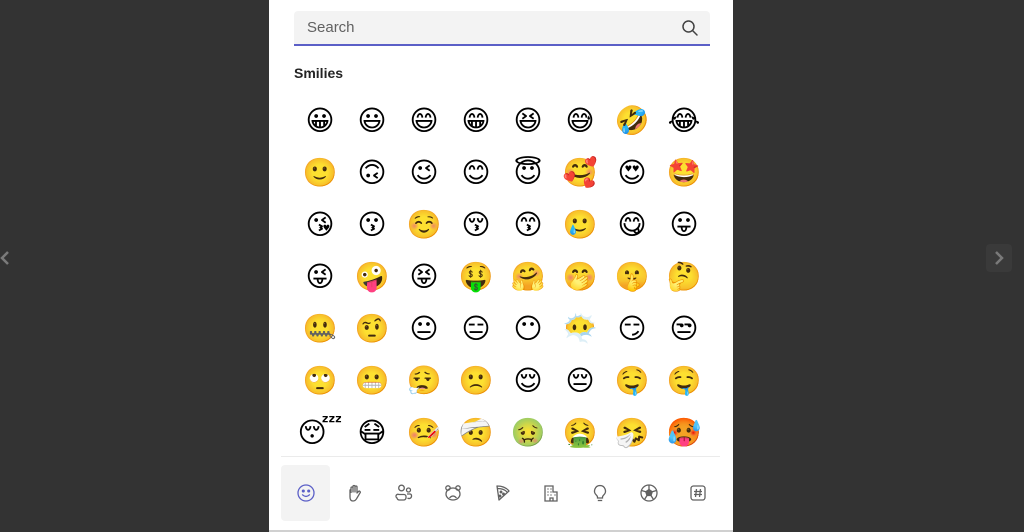  I want to click on emoji-button: 🥰, so click(580, 173).